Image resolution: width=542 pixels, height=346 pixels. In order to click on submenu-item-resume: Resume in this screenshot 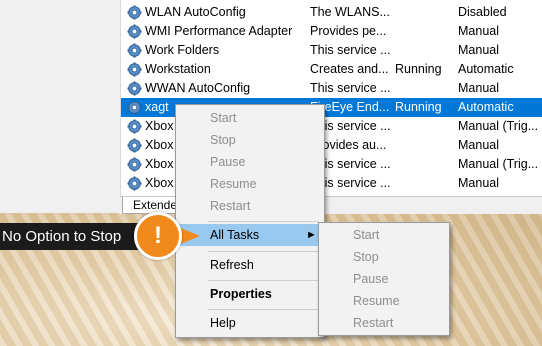, I will do `click(384, 301)`.